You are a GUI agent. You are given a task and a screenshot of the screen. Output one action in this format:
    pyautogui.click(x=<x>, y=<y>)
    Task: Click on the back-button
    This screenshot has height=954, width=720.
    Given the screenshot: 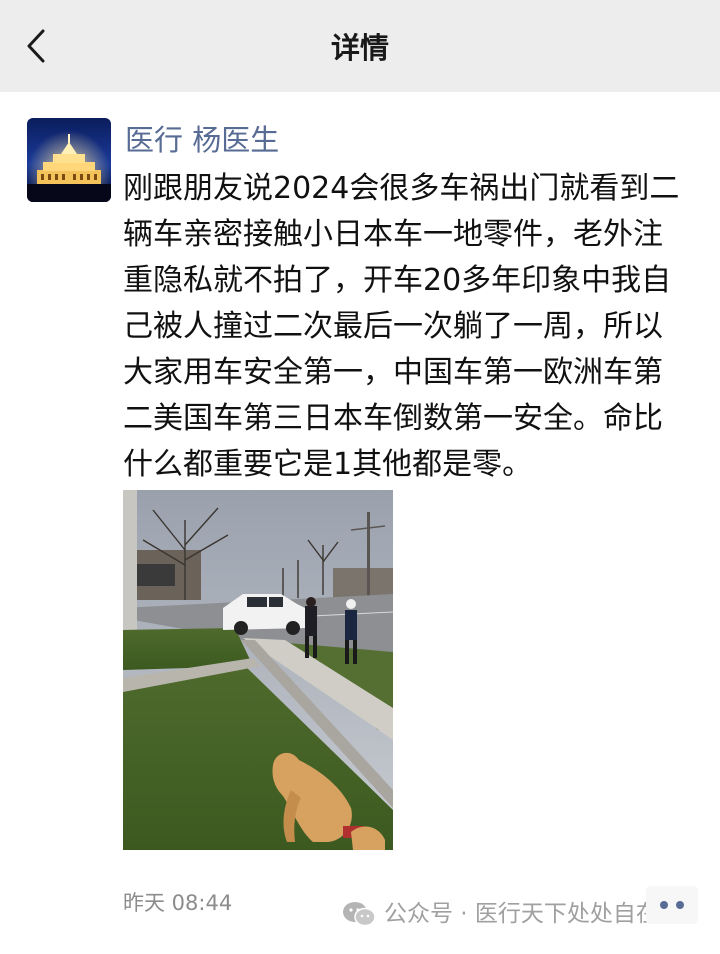 What is the action you would take?
    pyautogui.click(x=36, y=46)
    